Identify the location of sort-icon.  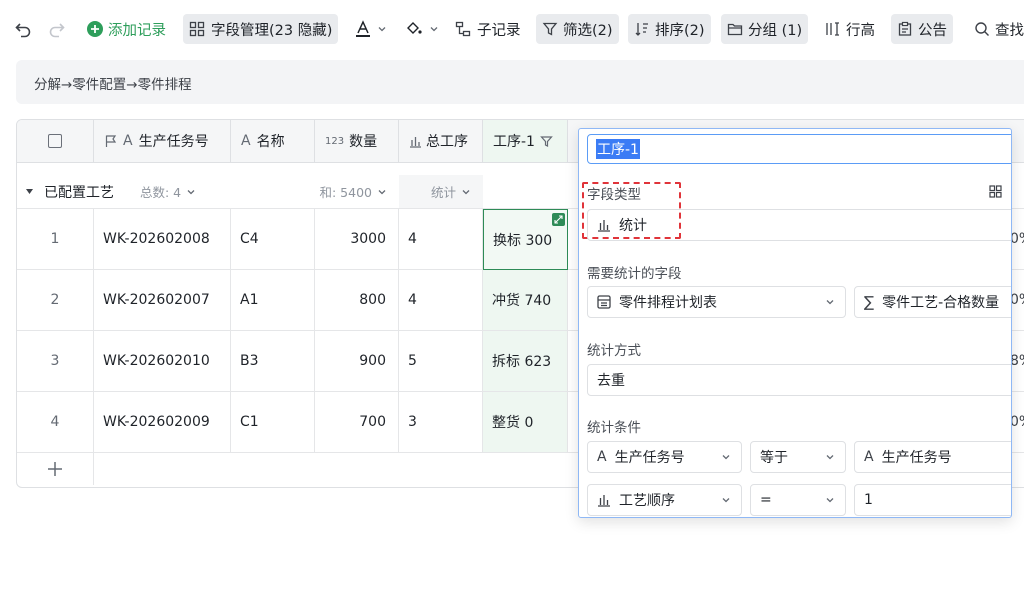
(641, 29).